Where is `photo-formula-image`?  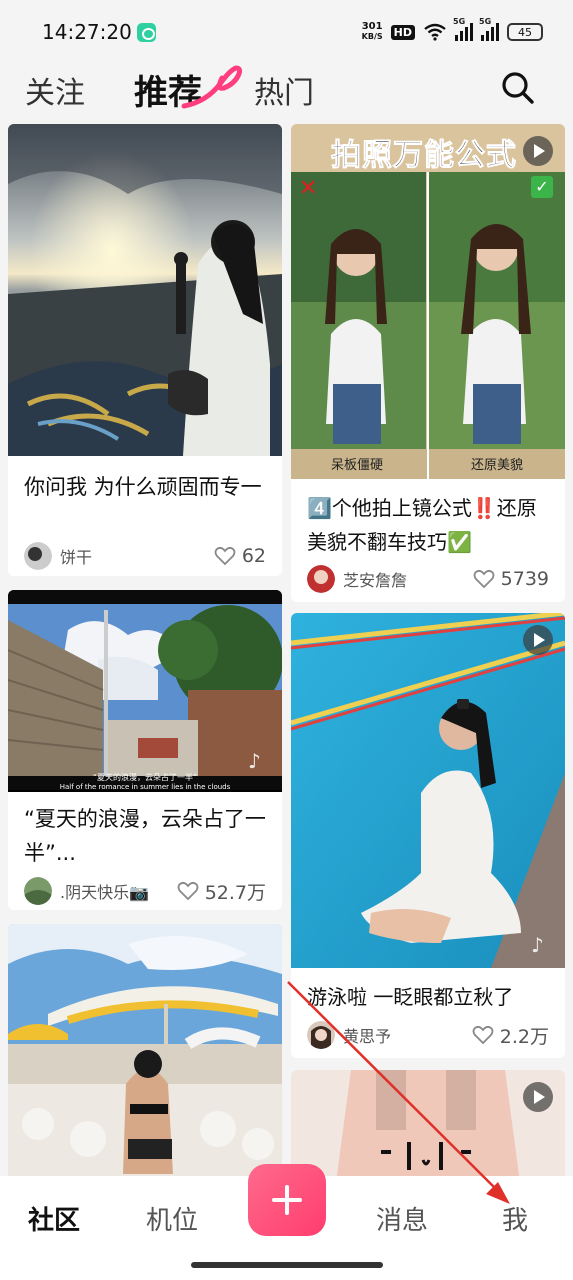
photo-formula-image is located at coordinates (428, 301).